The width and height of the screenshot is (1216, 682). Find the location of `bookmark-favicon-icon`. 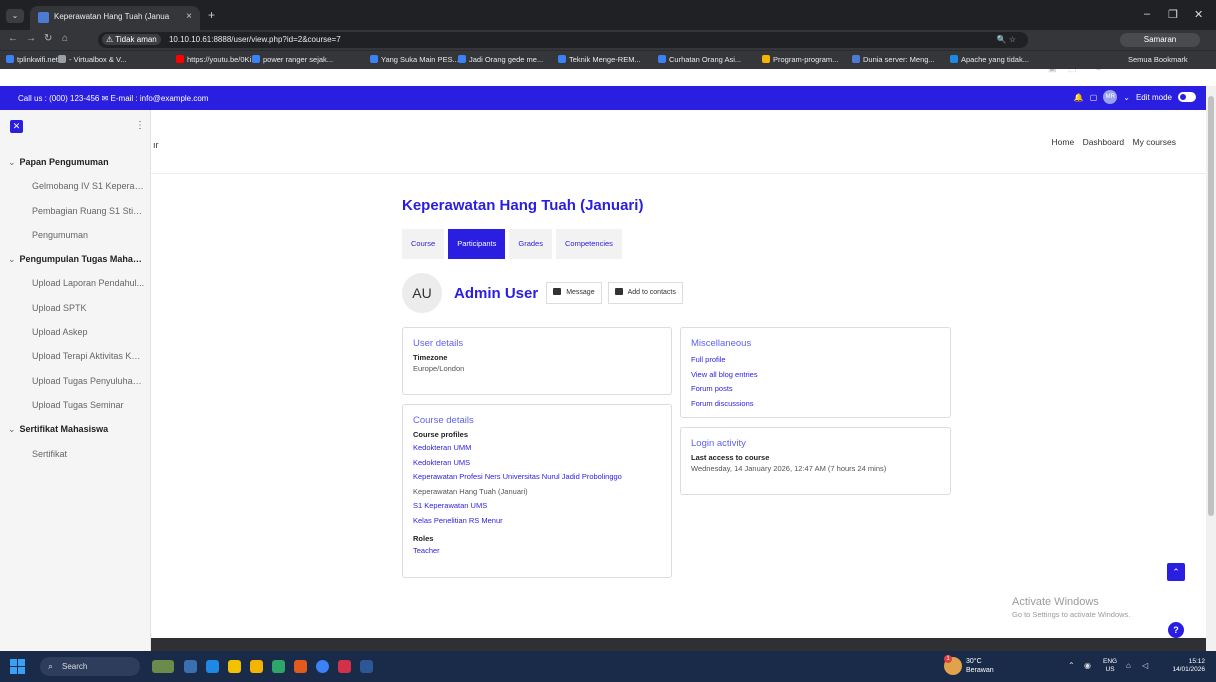

bookmark-favicon-icon is located at coordinates (562, 59).